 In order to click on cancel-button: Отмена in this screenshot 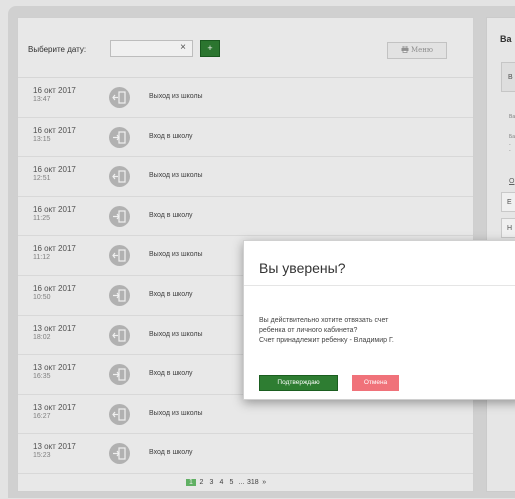, I will do `click(375, 383)`.